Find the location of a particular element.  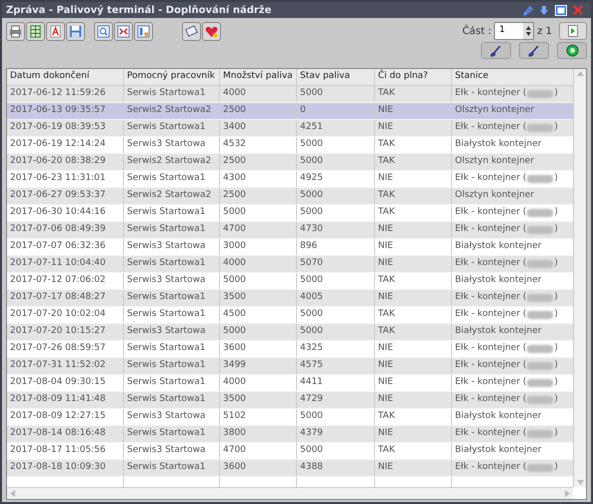

table-row: 2017-06-27 09:53:37 Serwis2 Startowa2 2500 5000 TAK Olsztyn kontejner is located at coordinates (290, 196).